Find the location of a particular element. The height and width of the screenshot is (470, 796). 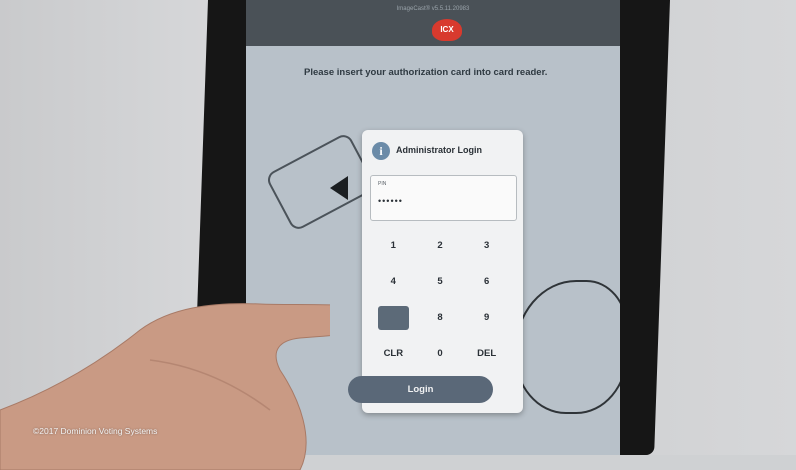

screen-header: ImageCast® v5.5.11.20983 ICX is located at coordinates (433, 23).